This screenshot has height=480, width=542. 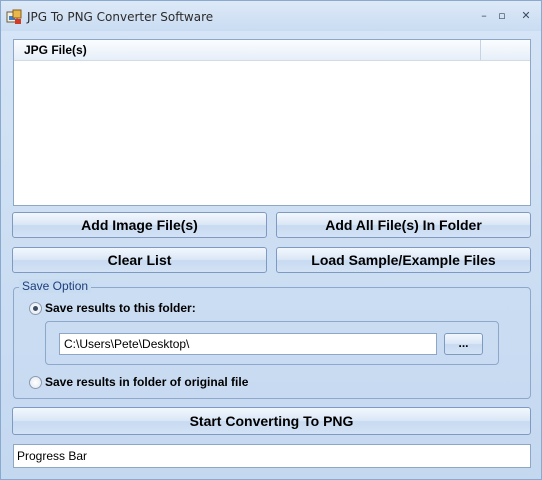 What do you see at coordinates (120, 308) in the screenshot?
I see `save-to-folder-label: Save results to this folder:` at bounding box center [120, 308].